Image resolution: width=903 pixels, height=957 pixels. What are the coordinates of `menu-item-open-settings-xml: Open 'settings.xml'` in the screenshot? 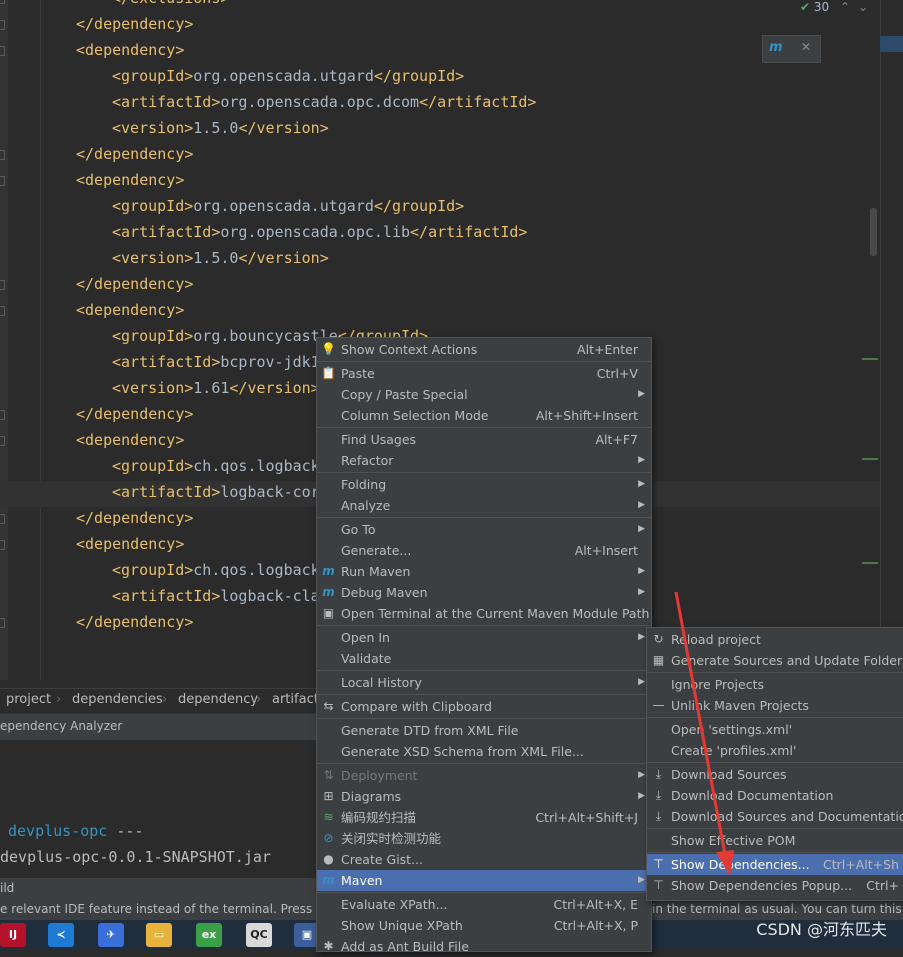 It's located at (775, 729).